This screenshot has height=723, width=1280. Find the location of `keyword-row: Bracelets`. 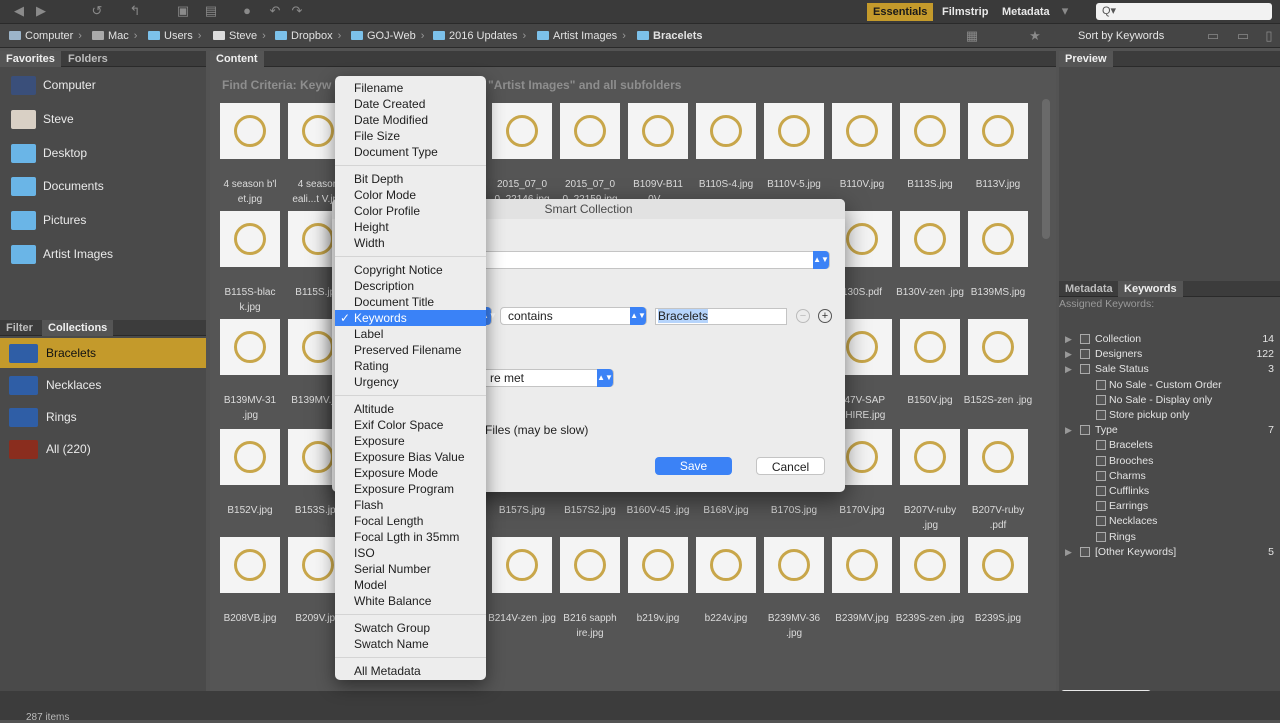

keyword-row: Bracelets is located at coordinates (1169, 445).